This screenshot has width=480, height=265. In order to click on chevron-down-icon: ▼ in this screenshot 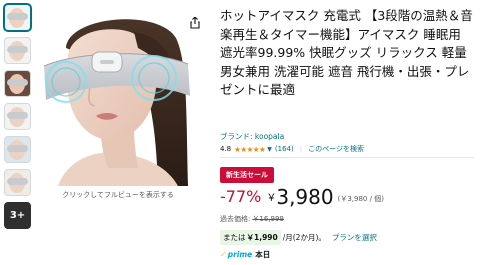, I will do `click(269, 149)`.